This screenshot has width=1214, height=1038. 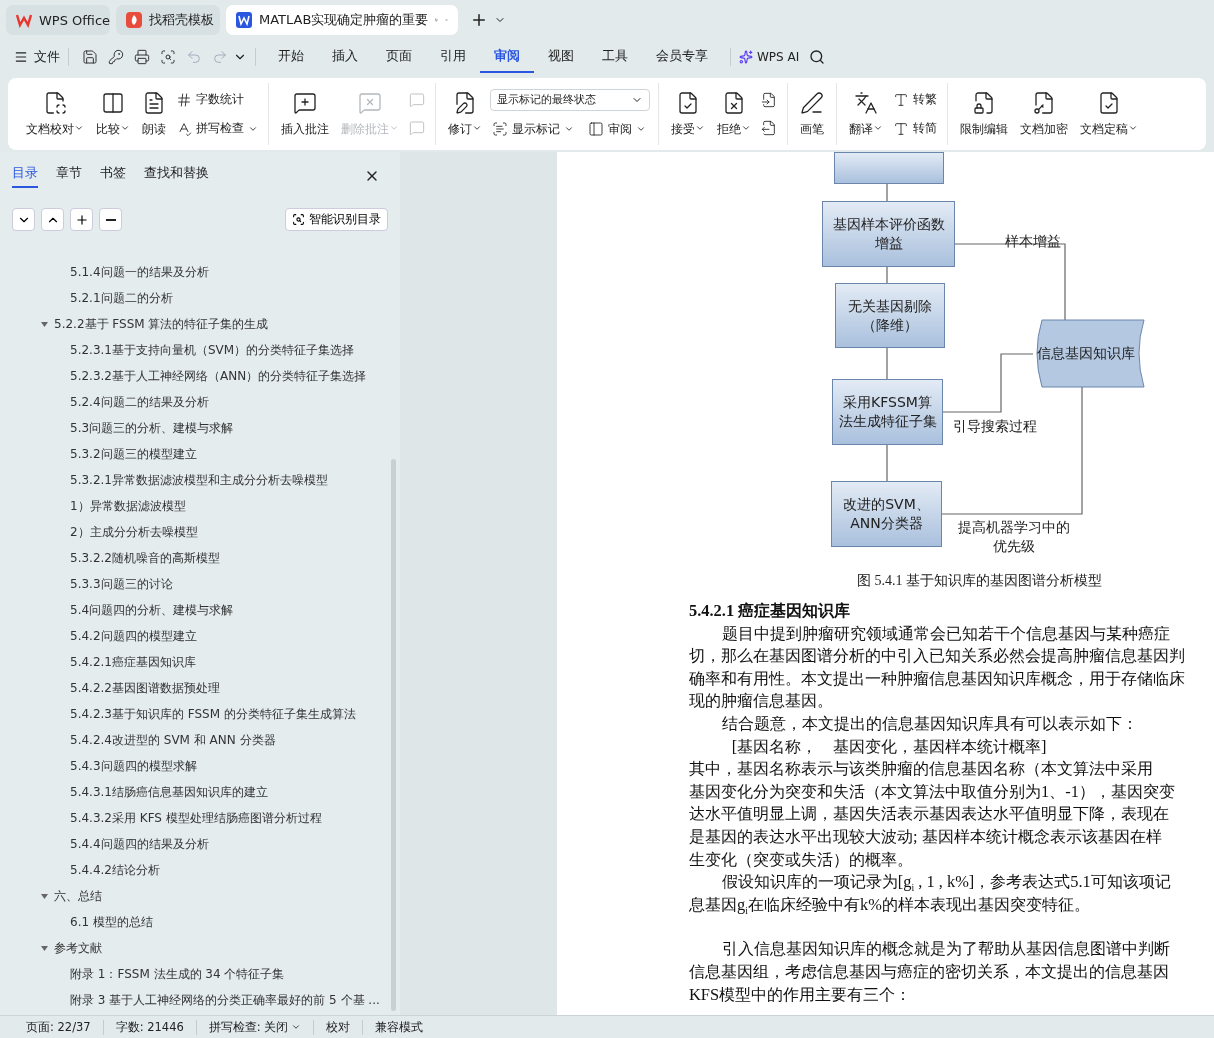 What do you see at coordinates (984, 114) in the screenshot?
I see `ribbon-button: 限制编辑` at bounding box center [984, 114].